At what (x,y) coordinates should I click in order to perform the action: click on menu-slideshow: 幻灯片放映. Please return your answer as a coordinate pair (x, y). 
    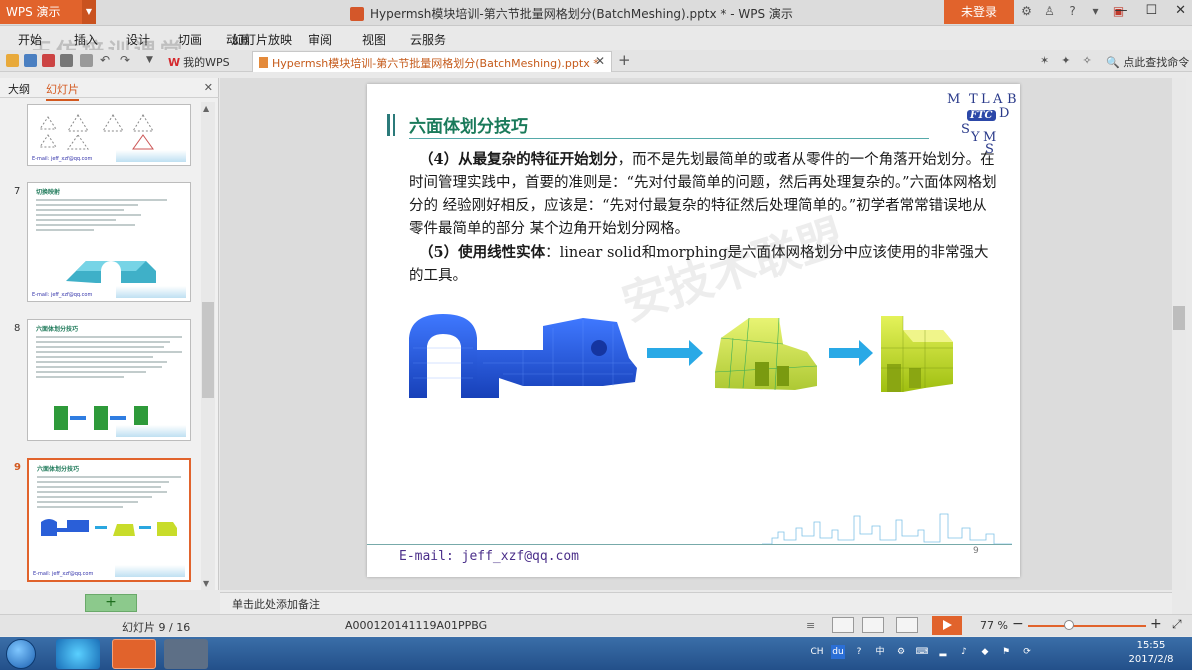
    Looking at the image, I should click on (262, 39).